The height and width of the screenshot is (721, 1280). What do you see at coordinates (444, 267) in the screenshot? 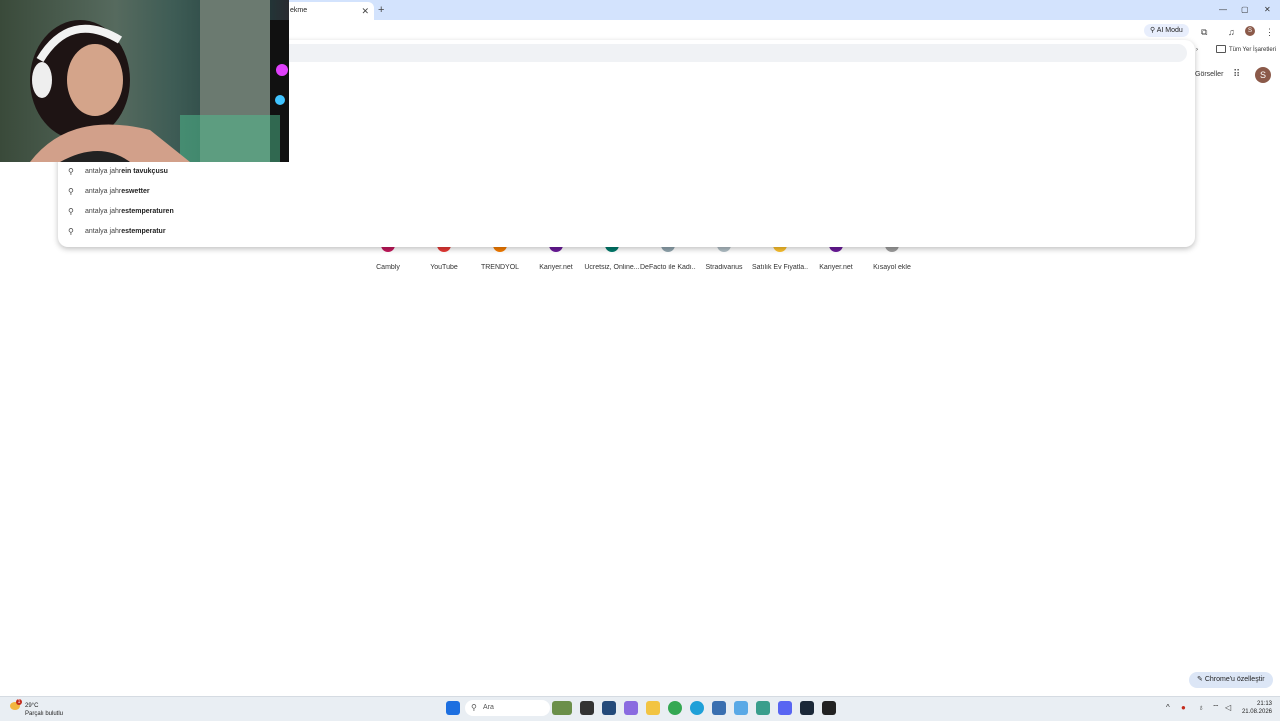
I see `shortcut-label: YouTube` at bounding box center [444, 267].